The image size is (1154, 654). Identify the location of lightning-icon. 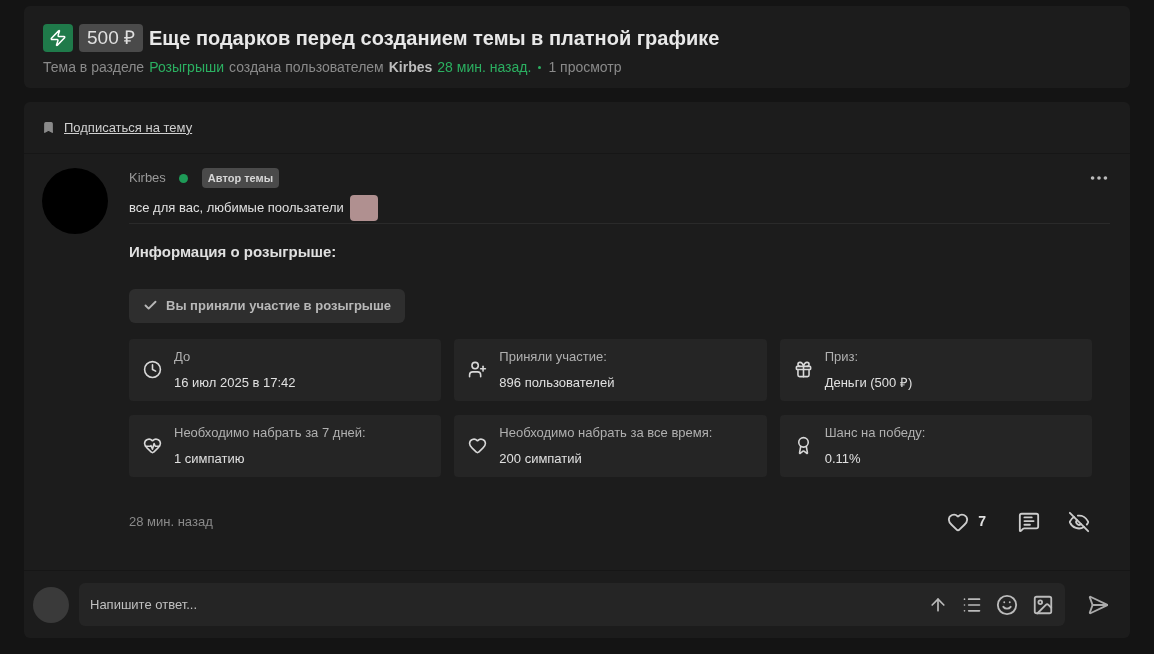
(58, 38).